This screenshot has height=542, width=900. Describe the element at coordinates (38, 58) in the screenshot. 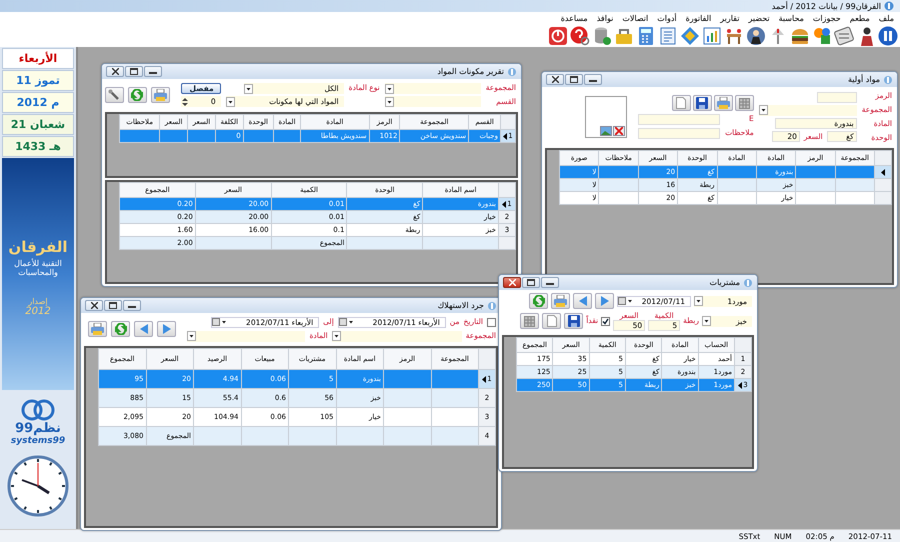

I see `weekday-label: الأربعاء` at that location.